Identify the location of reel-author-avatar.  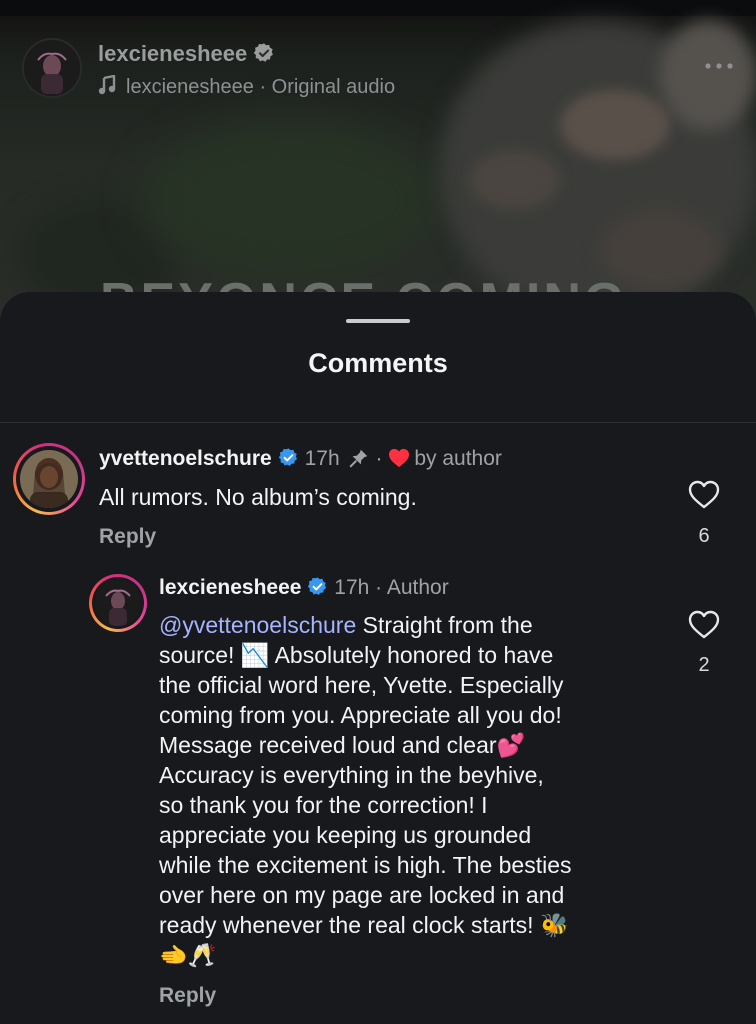
(52, 68).